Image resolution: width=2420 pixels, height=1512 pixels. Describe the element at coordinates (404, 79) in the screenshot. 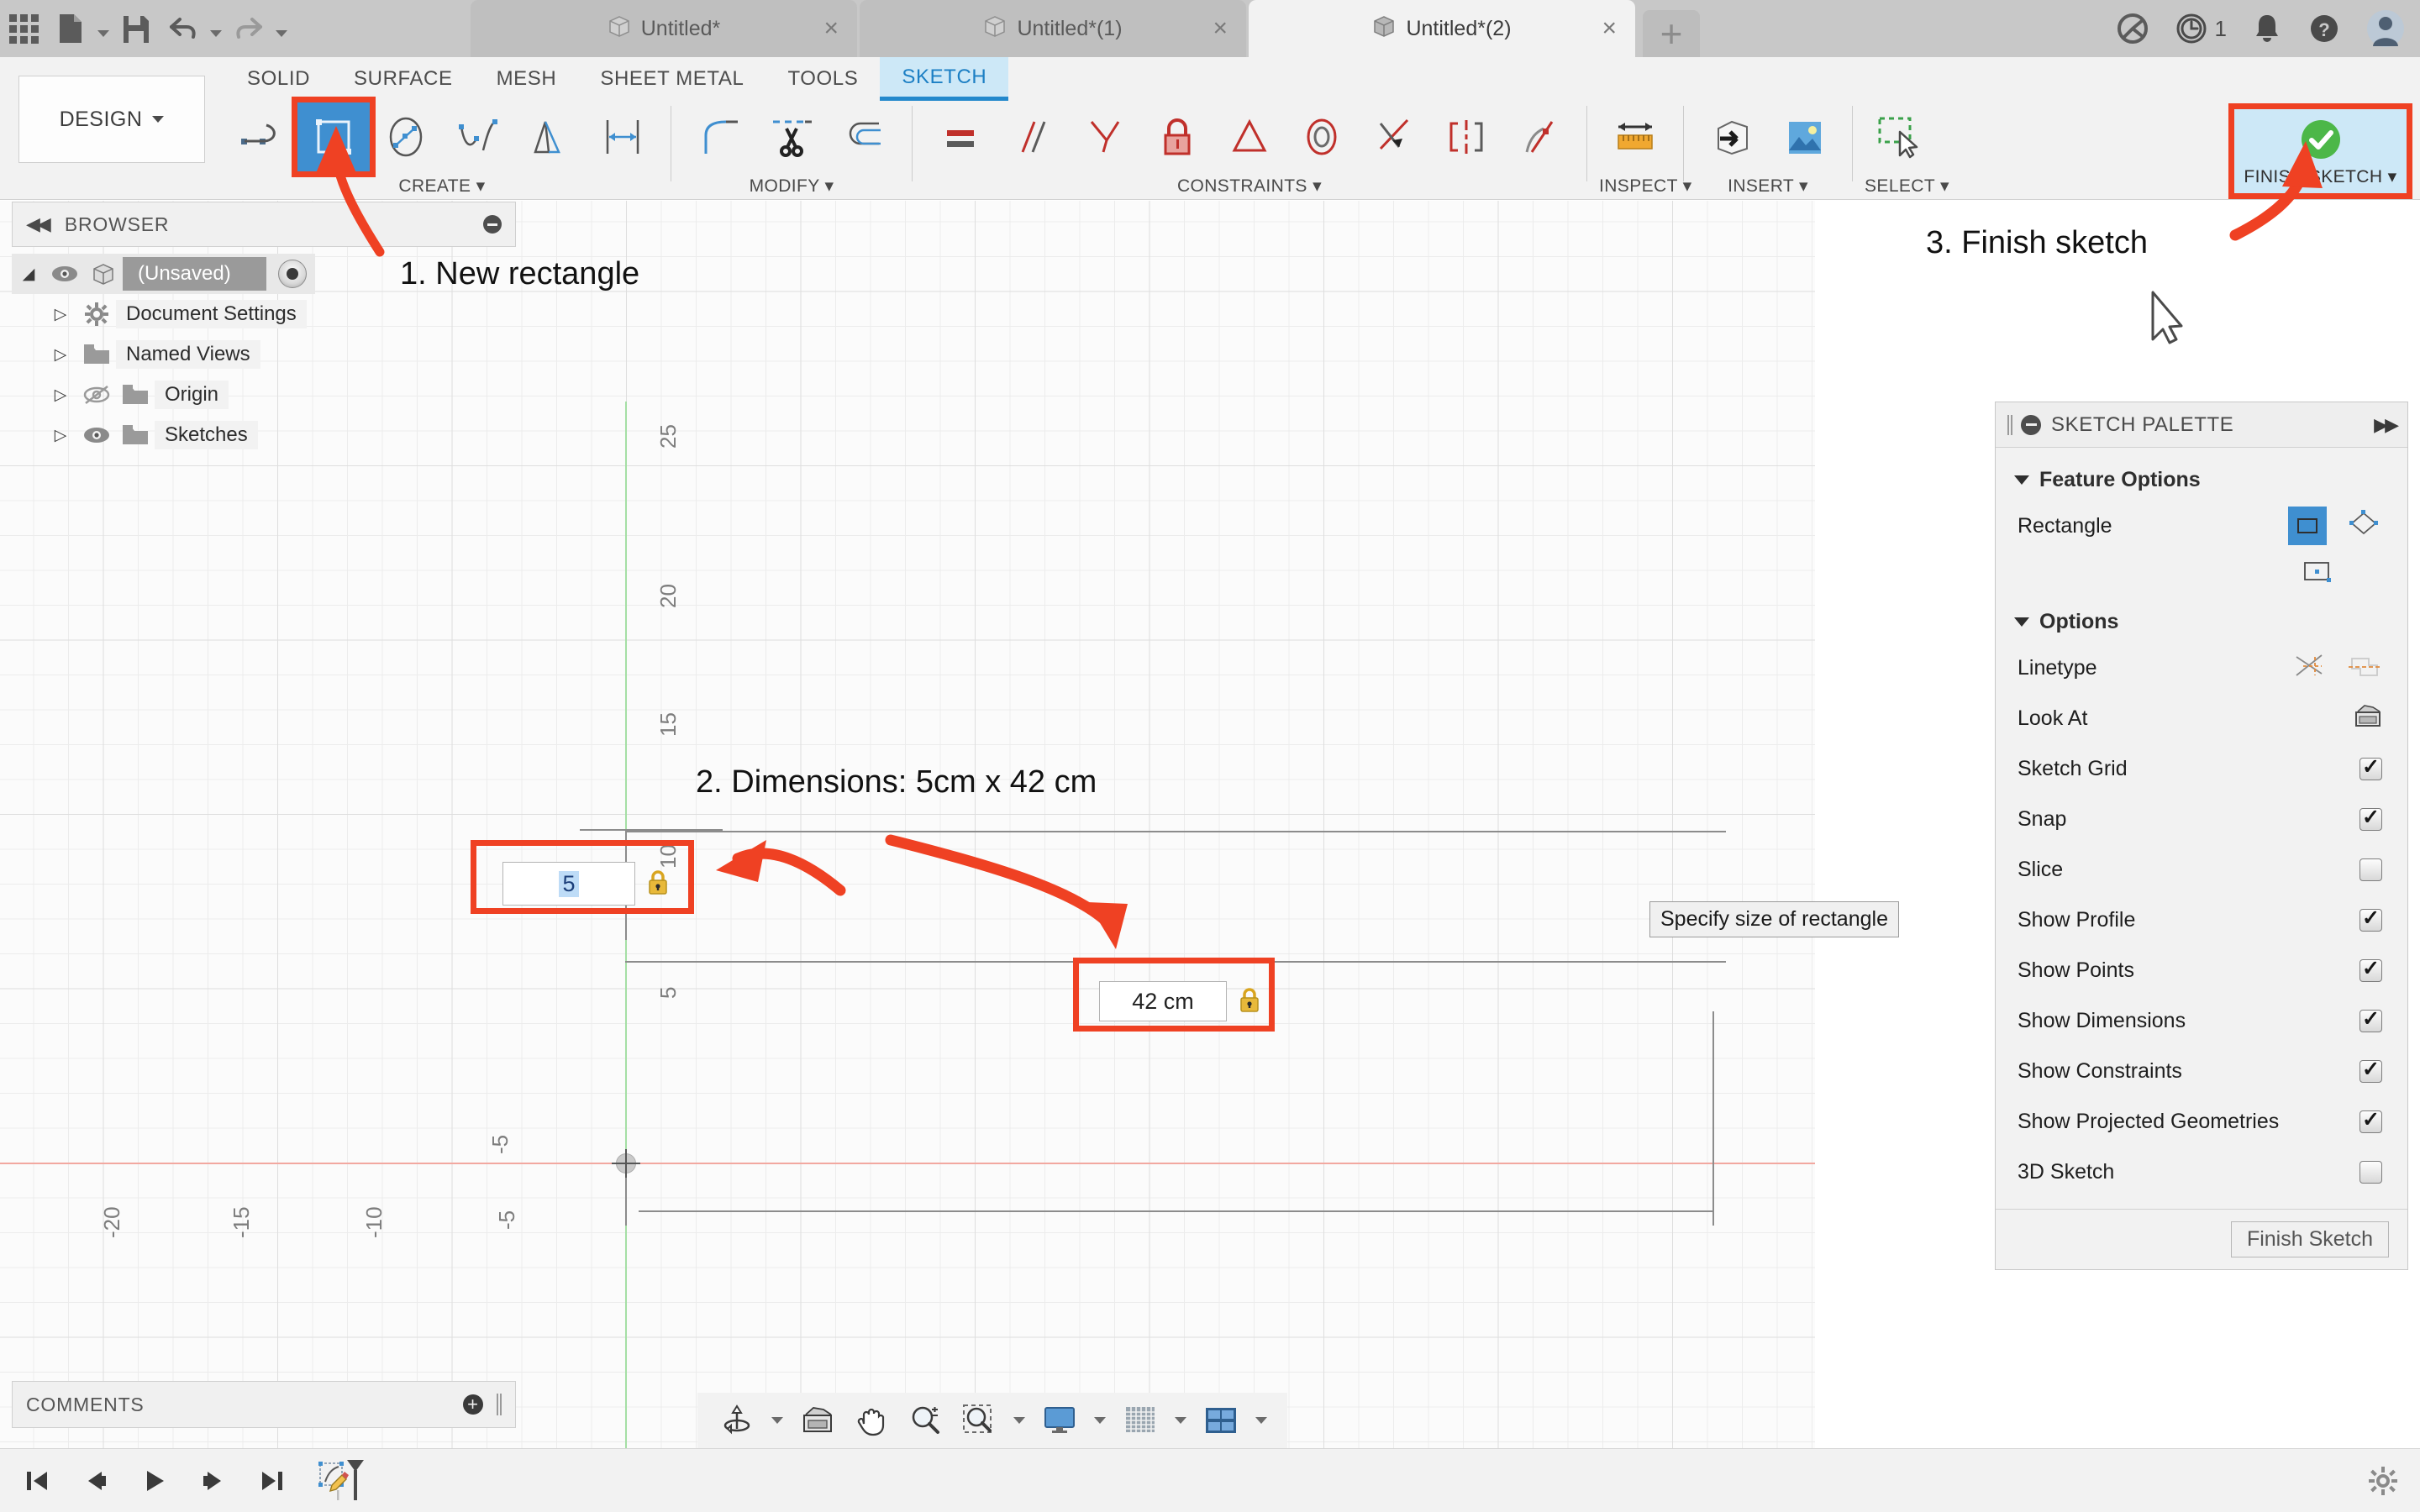

I see `tab-surface: SURFACE` at that location.